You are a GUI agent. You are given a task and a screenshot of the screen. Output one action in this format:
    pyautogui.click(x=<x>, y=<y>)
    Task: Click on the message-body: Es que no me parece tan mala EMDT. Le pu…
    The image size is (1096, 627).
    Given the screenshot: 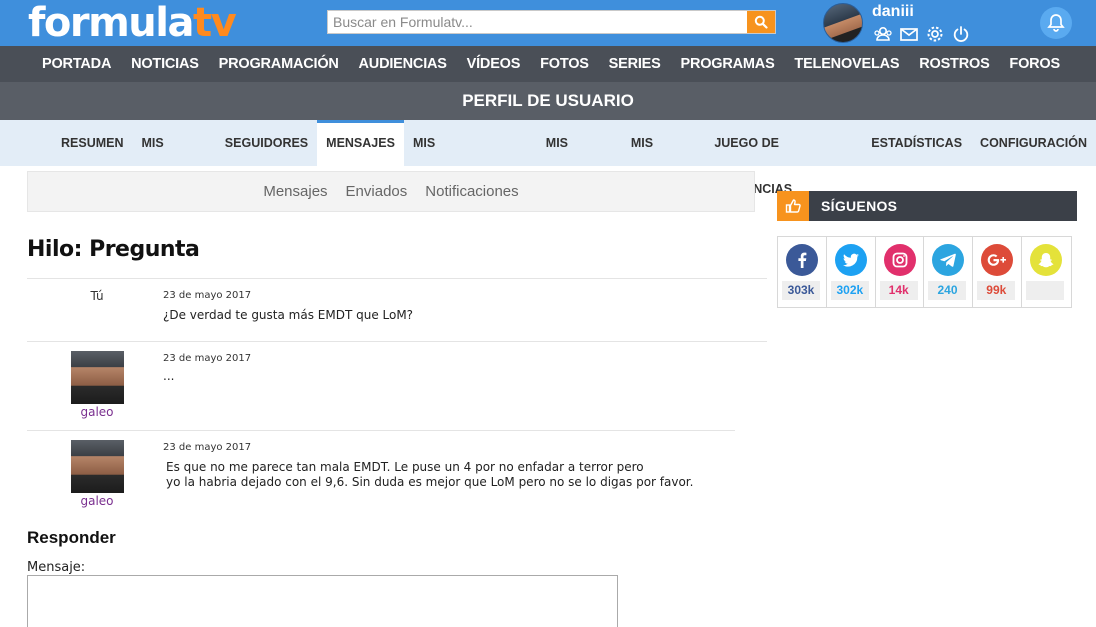 What is the action you would take?
    pyautogui.click(x=436, y=475)
    